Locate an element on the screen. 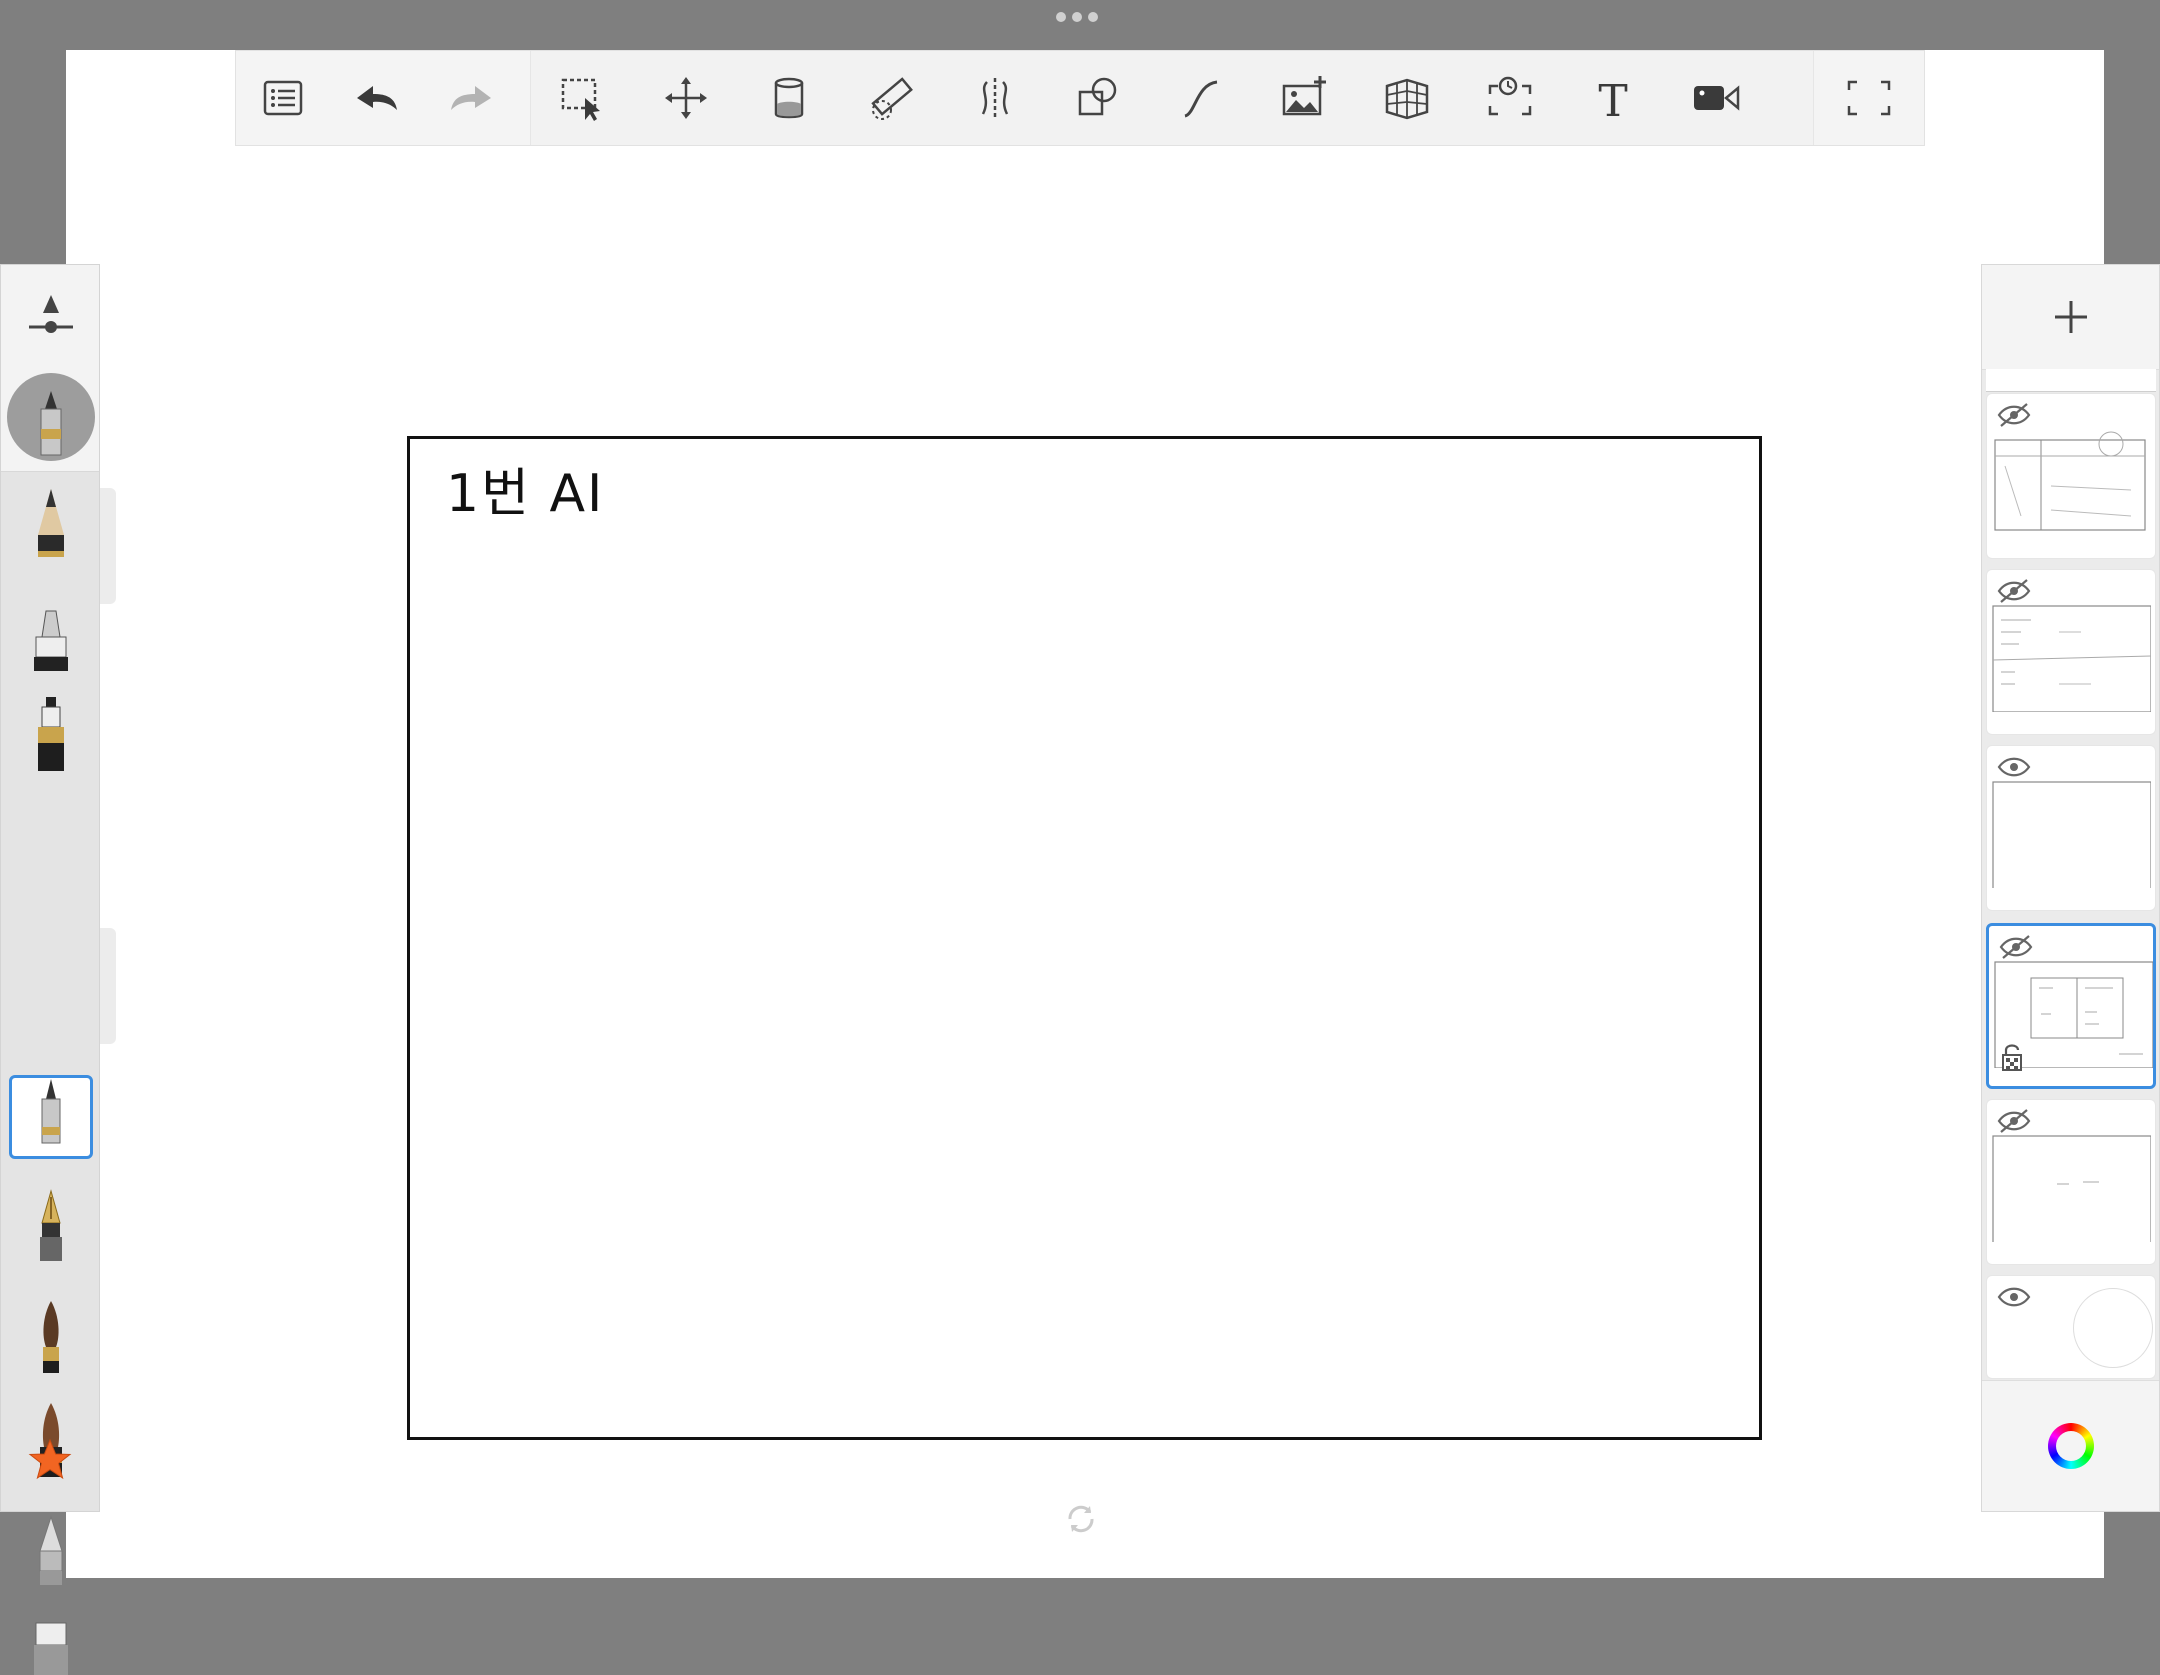 The image size is (2160, 1675). fill-bucket-icon is located at coordinates (788, 98).